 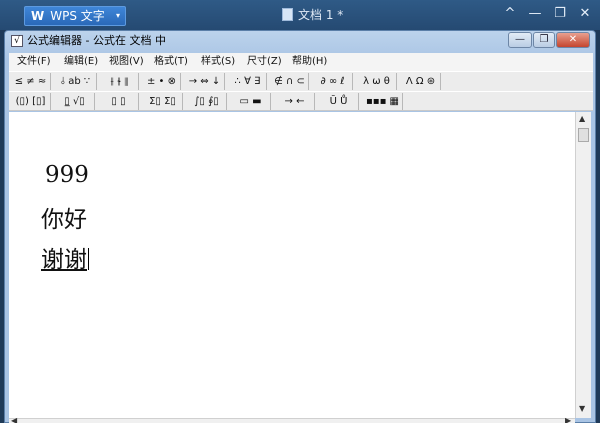 What do you see at coordinates (560, 14) in the screenshot?
I see `restore-button: ❐` at bounding box center [560, 14].